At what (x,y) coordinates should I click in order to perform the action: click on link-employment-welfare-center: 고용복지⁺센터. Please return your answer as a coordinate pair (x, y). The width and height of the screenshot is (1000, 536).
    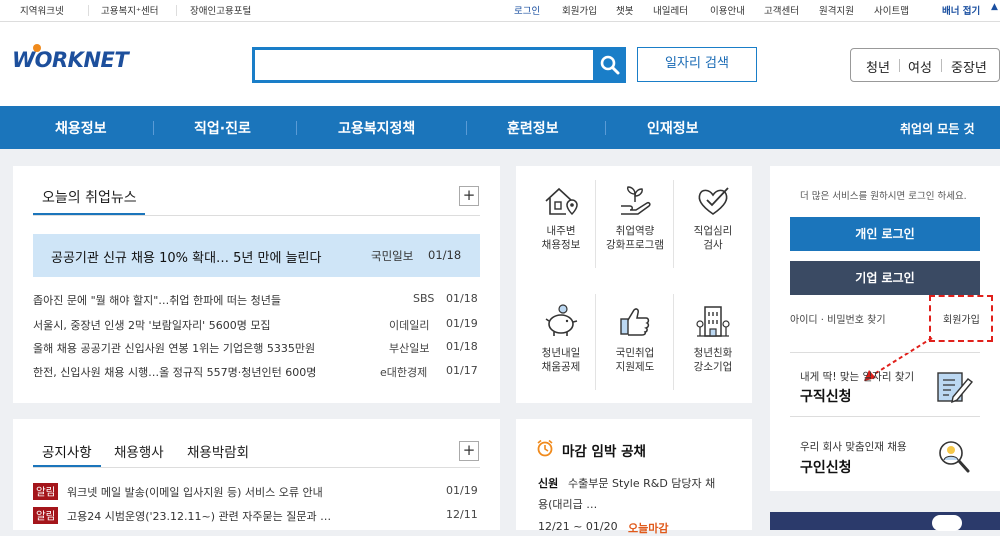
    Looking at the image, I should click on (129, 10).